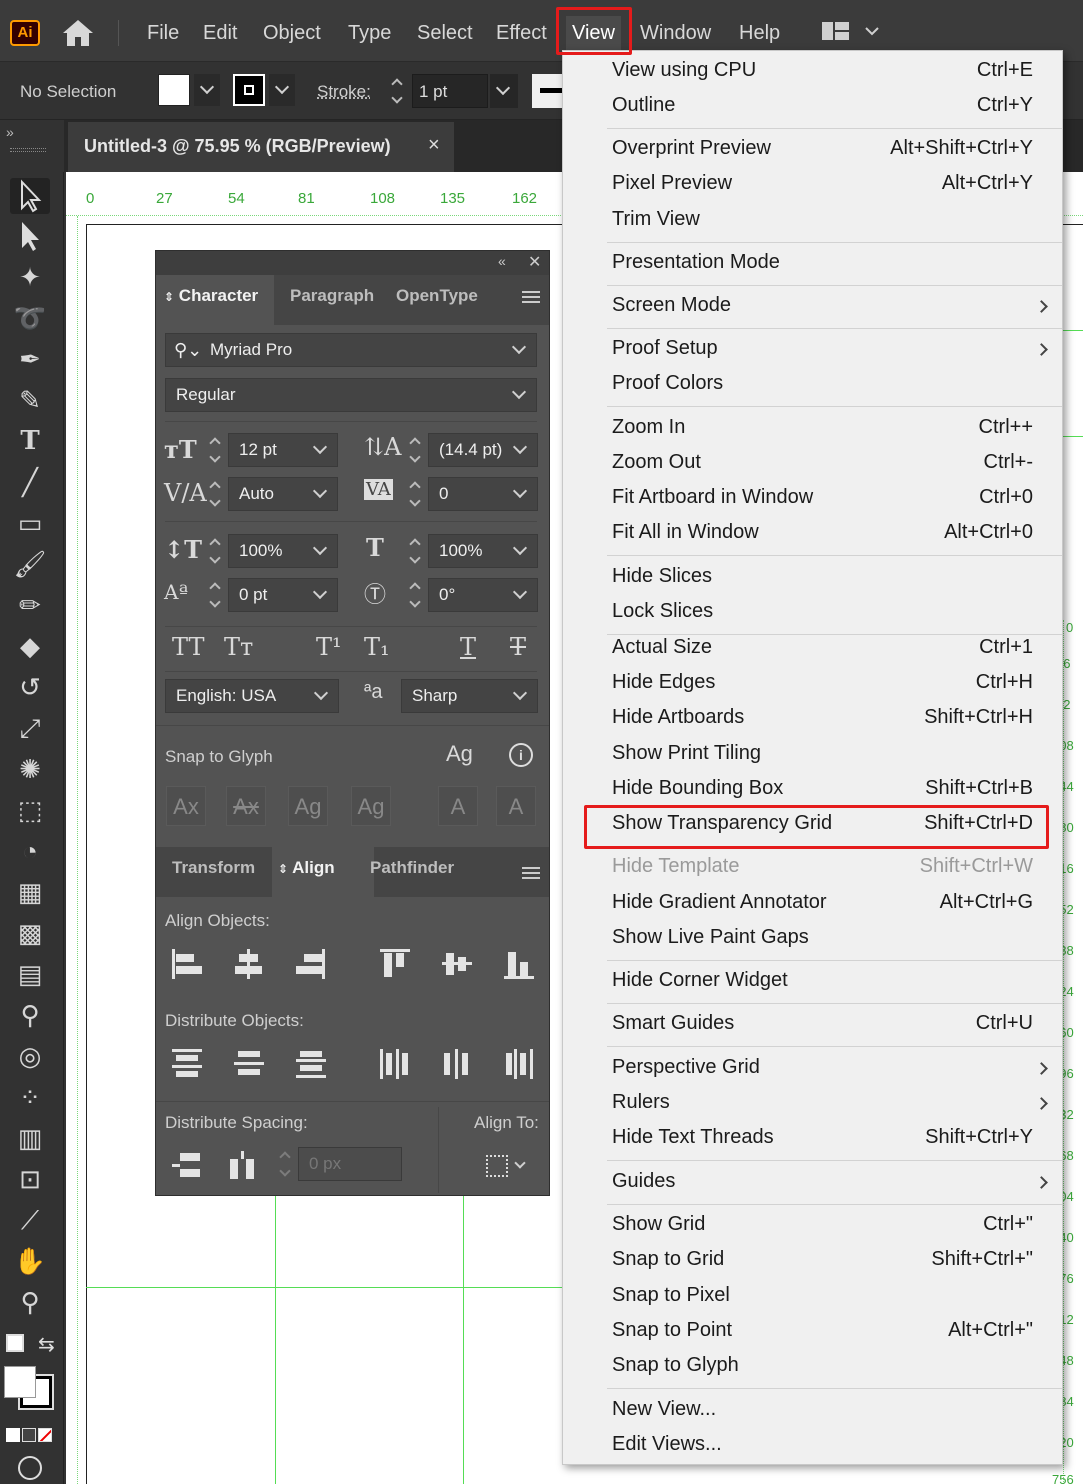 The height and width of the screenshot is (1484, 1083). I want to click on superscript-button: T¹, so click(329, 647).